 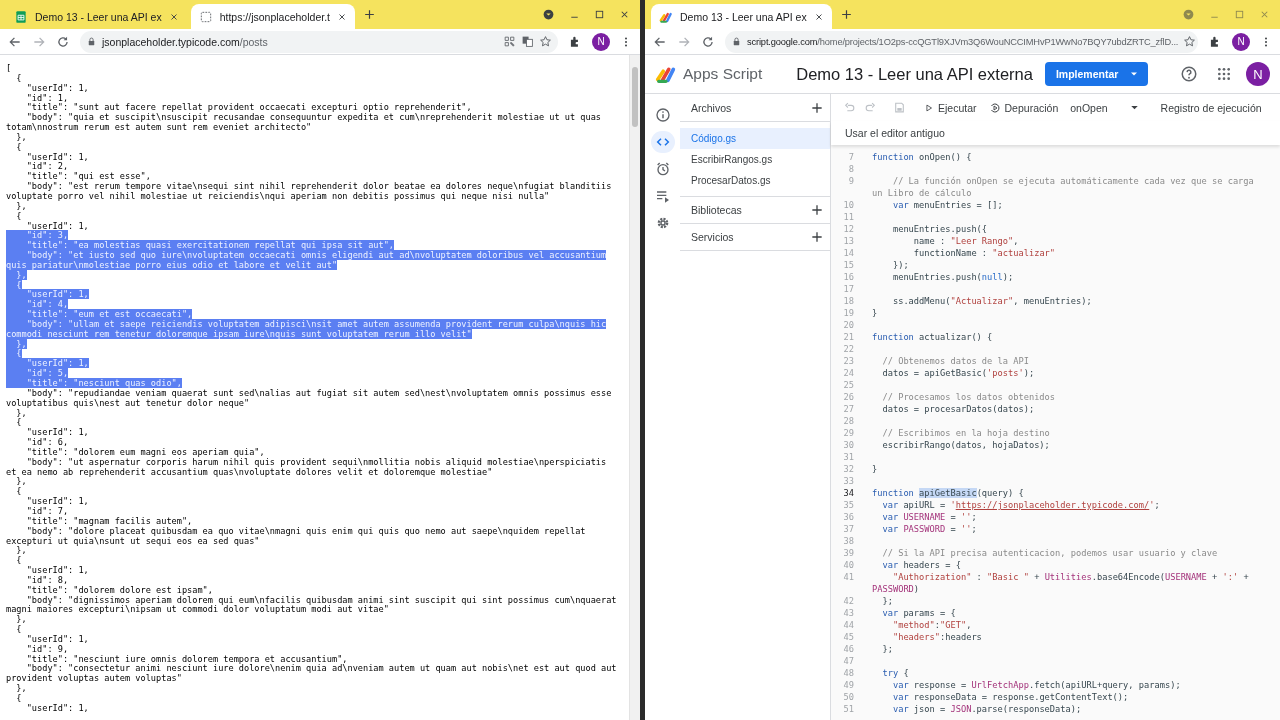 What do you see at coordinates (922, 157) in the screenshot?
I see `code-line: function onOpen() {` at bounding box center [922, 157].